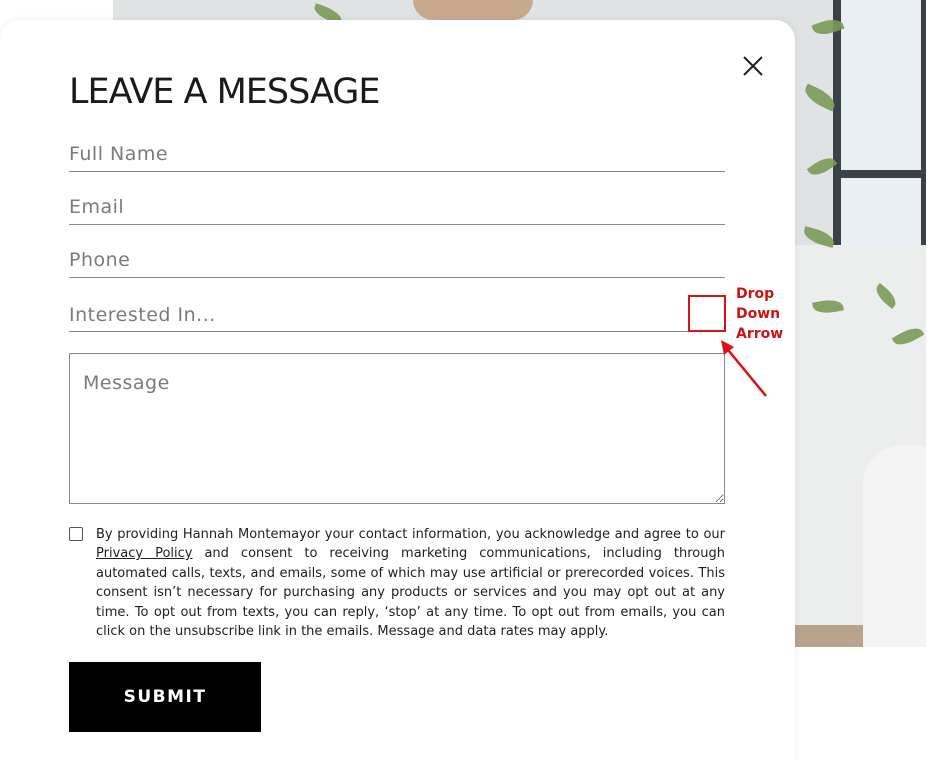  Describe the element at coordinates (707, 313) in the screenshot. I see `annotation-highlight-box` at that location.